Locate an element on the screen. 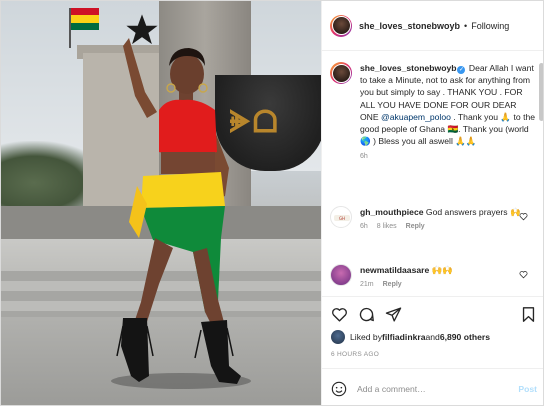 The width and height of the screenshot is (544, 406). comment-item: newmatildaasare 🙌🙌 21m Reply is located at coordinates (435, 276).